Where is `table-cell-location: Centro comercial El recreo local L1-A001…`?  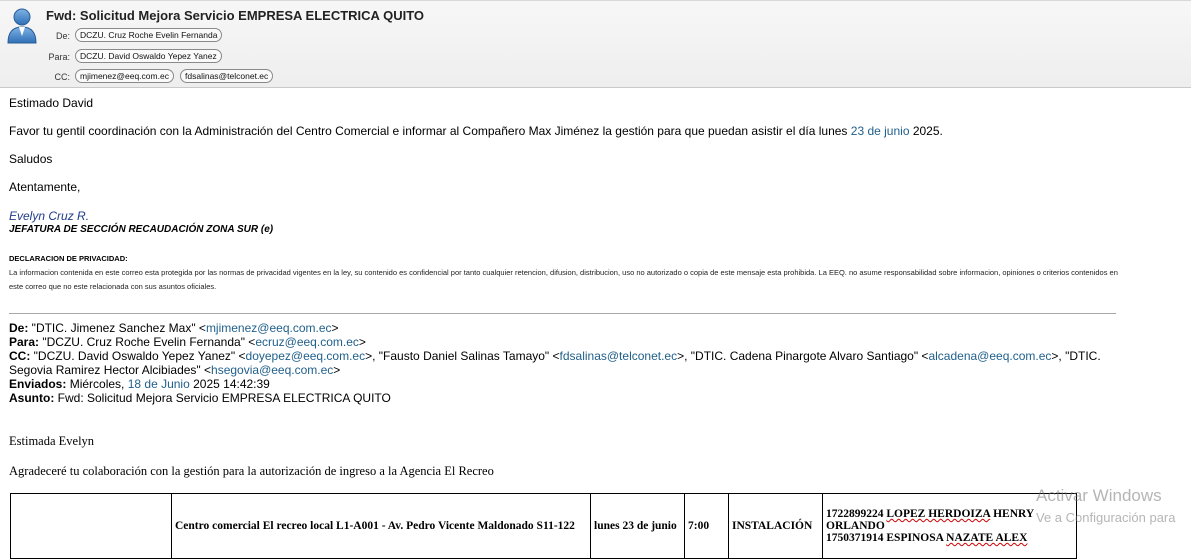
table-cell-location: Centro comercial El recreo local L1-A001… is located at coordinates (381, 526).